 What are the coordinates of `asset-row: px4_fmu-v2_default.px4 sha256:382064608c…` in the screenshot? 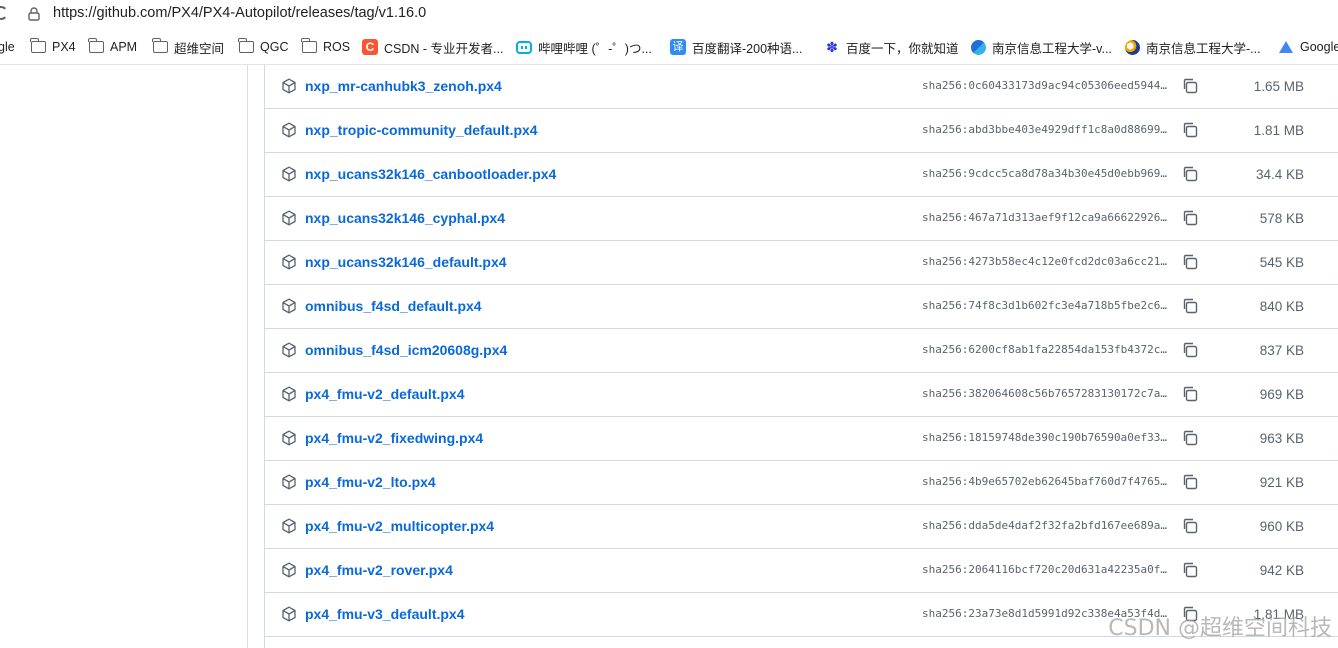 It's located at (801, 395).